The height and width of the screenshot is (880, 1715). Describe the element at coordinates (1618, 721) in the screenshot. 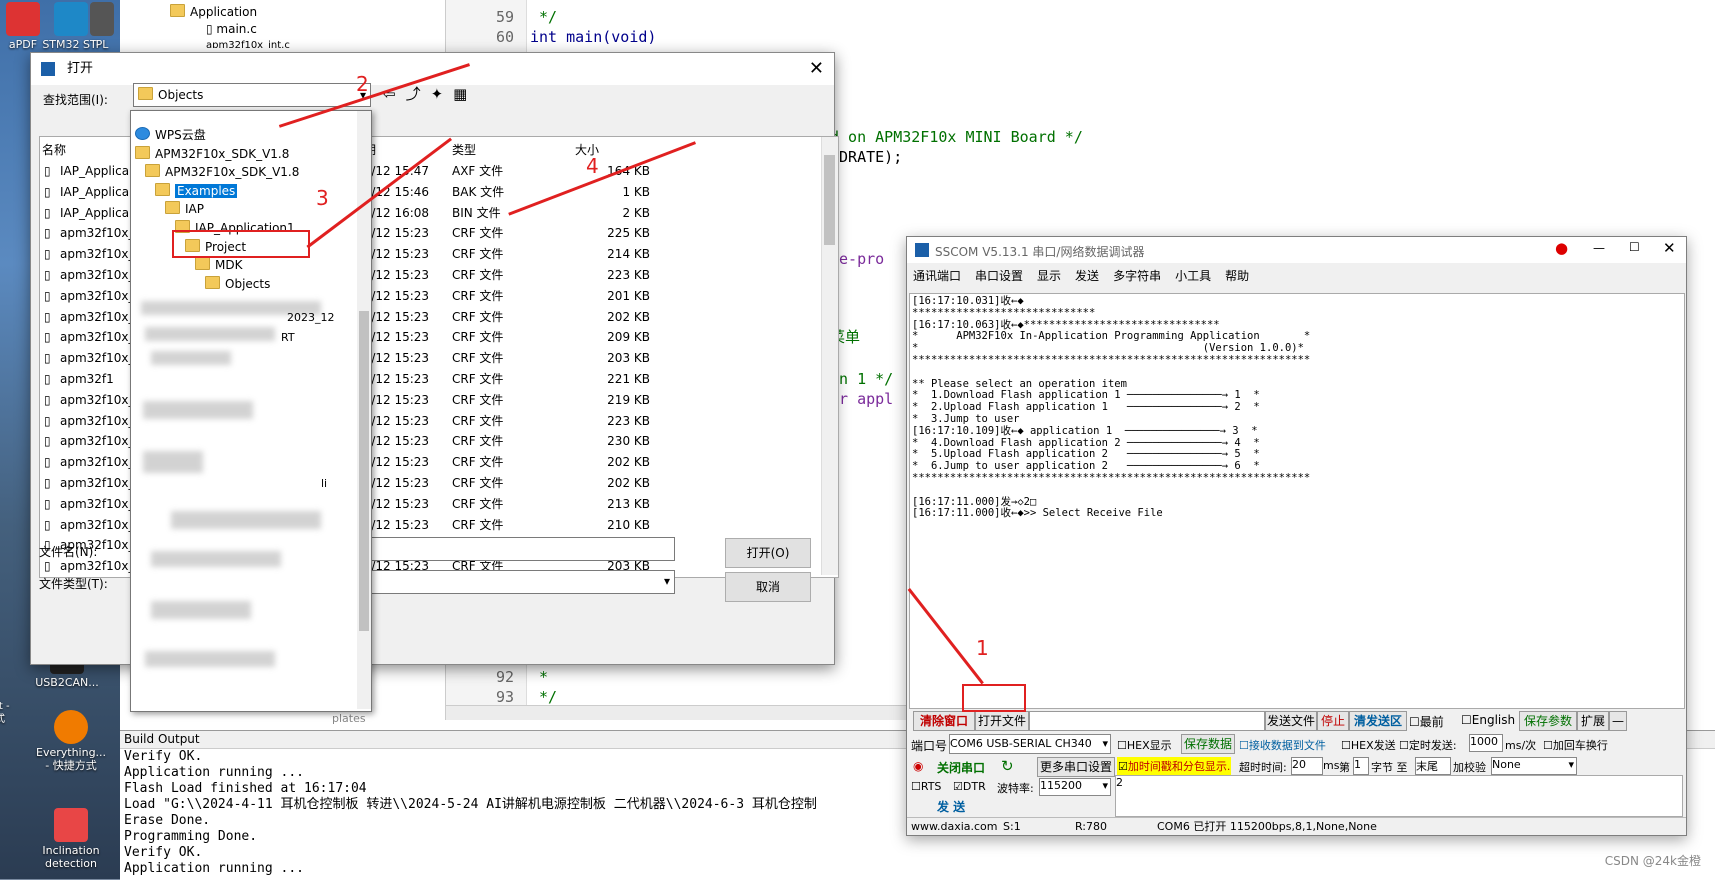

I see `collapse-button: —` at that location.